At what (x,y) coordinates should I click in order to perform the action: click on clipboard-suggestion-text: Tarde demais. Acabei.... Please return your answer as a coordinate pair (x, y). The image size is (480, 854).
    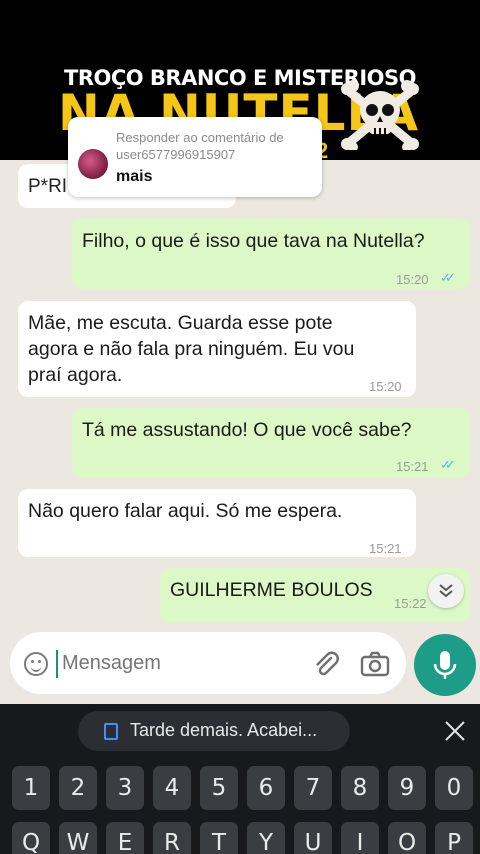
    Looking at the image, I should click on (224, 730).